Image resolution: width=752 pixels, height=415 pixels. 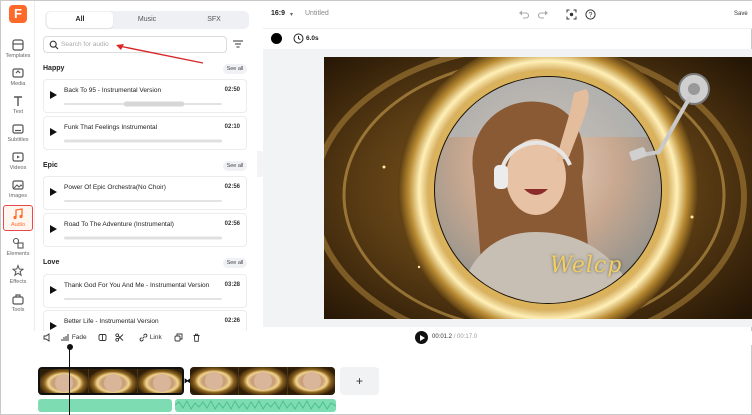 I want to click on overlay-text: Welcp, so click(x=586, y=265).